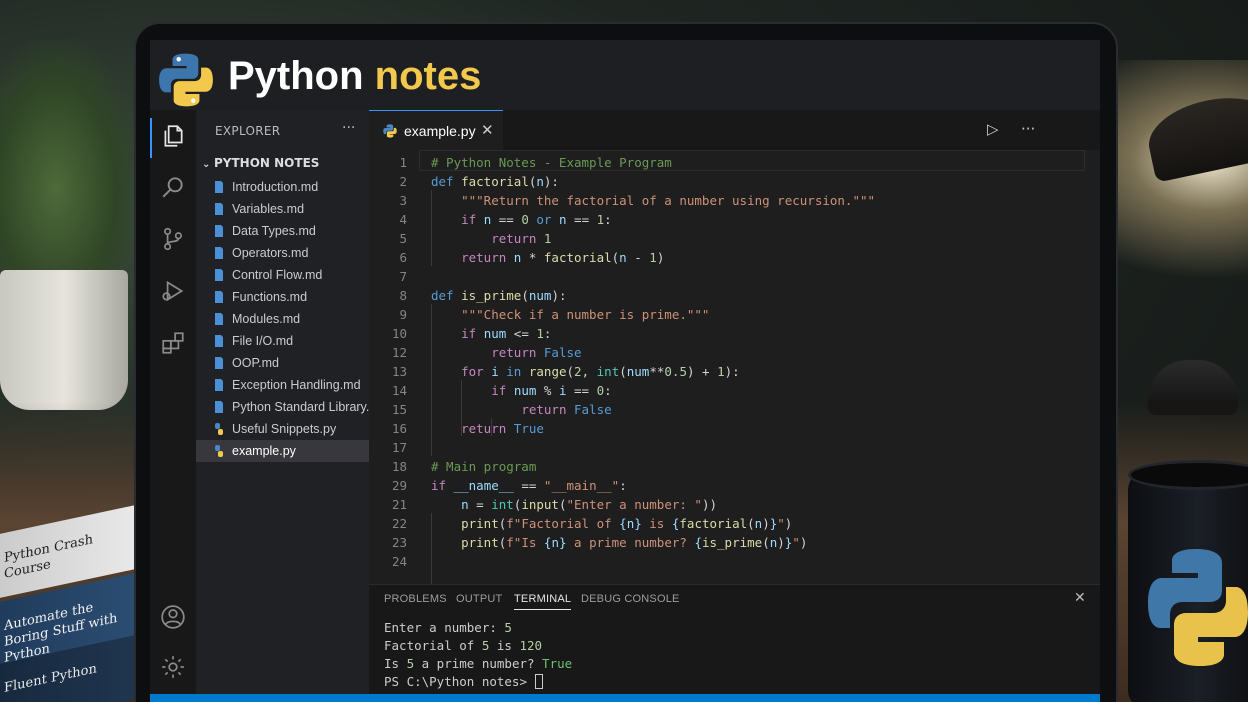  What do you see at coordinates (428, 76) in the screenshot?
I see `title-accent: notes` at bounding box center [428, 76].